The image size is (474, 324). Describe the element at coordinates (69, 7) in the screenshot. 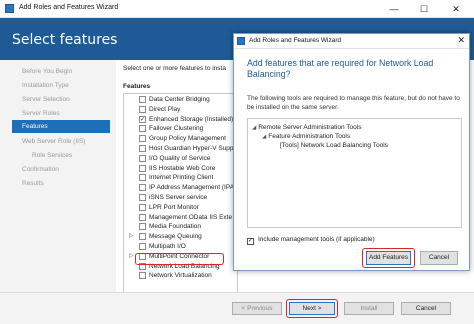

I see `window-title: Add Roles and Features Wizard` at that location.